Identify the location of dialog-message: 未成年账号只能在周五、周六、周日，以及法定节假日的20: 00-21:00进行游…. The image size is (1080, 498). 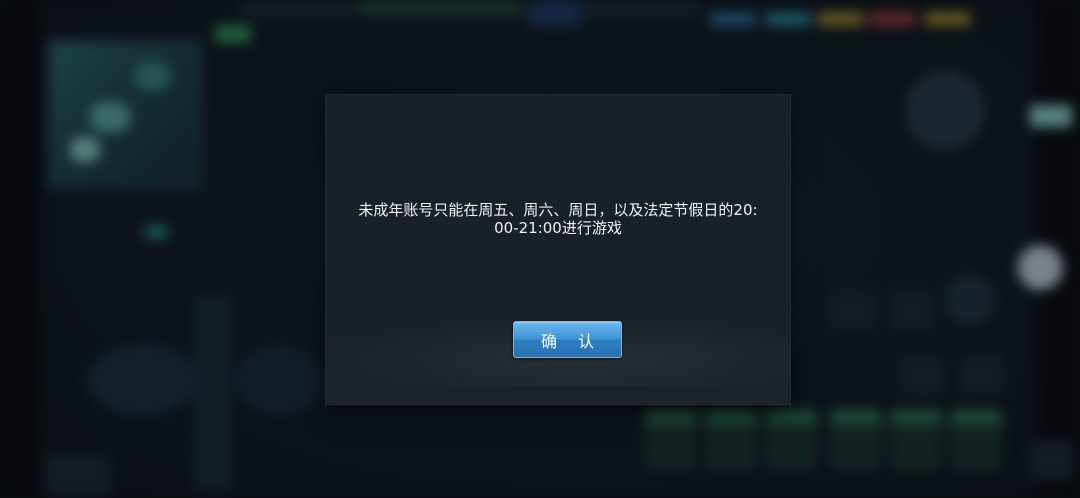
(558, 219).